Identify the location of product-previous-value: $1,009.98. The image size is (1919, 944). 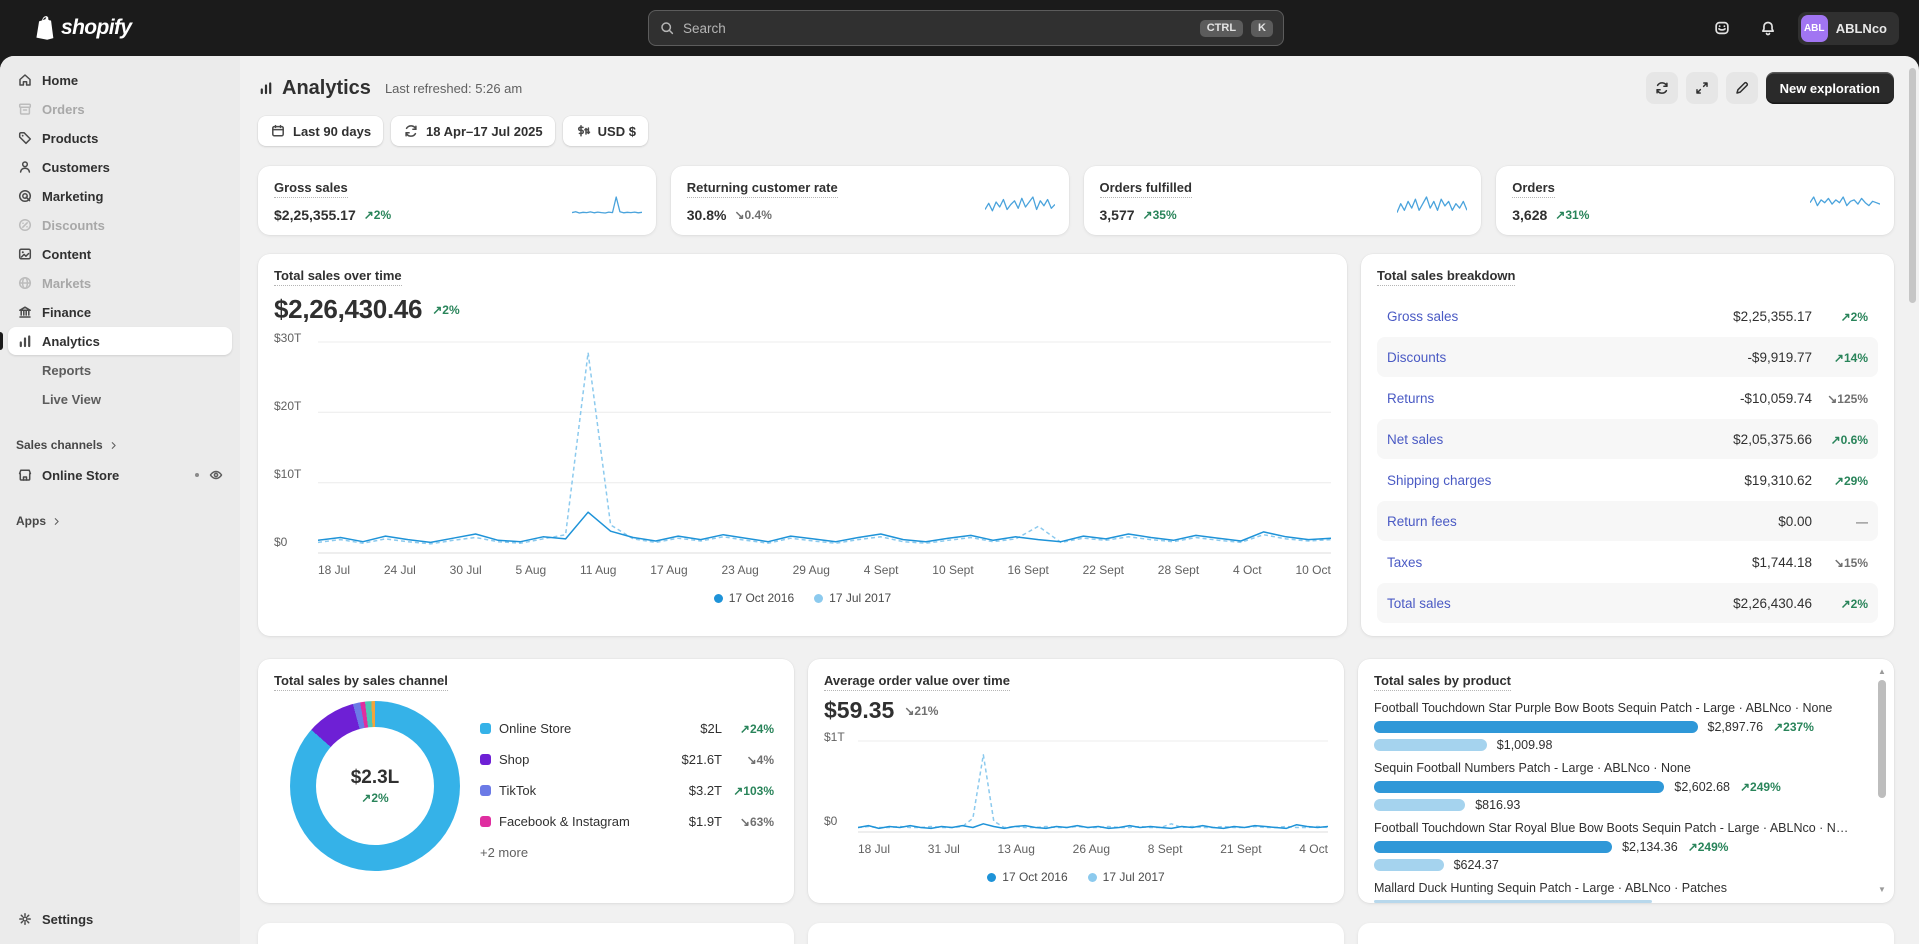
(1524, 745).